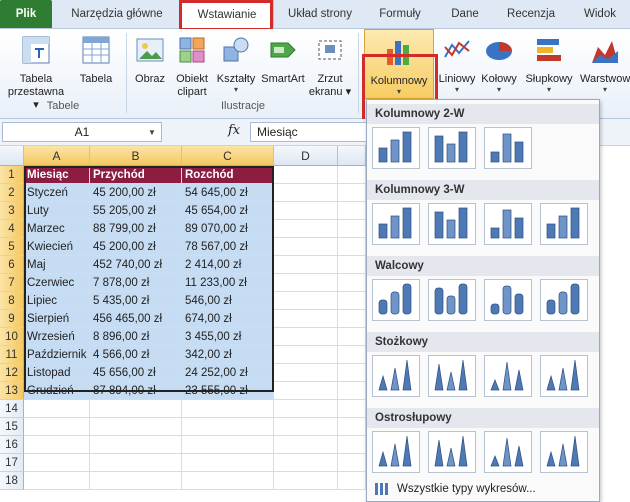 Image resolution: width=630 pixels, height=502 pixels. Describe the element at coordinates (531, 14) in the screenshot. I see `tab-review: Recenzja` at that location.